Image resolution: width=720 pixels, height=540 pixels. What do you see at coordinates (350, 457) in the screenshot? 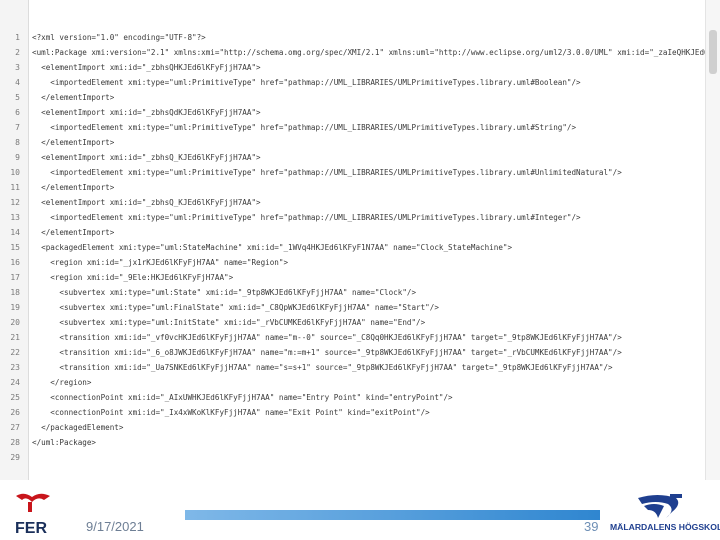
I see `code-line: 29` at bounding box center [350, 457].